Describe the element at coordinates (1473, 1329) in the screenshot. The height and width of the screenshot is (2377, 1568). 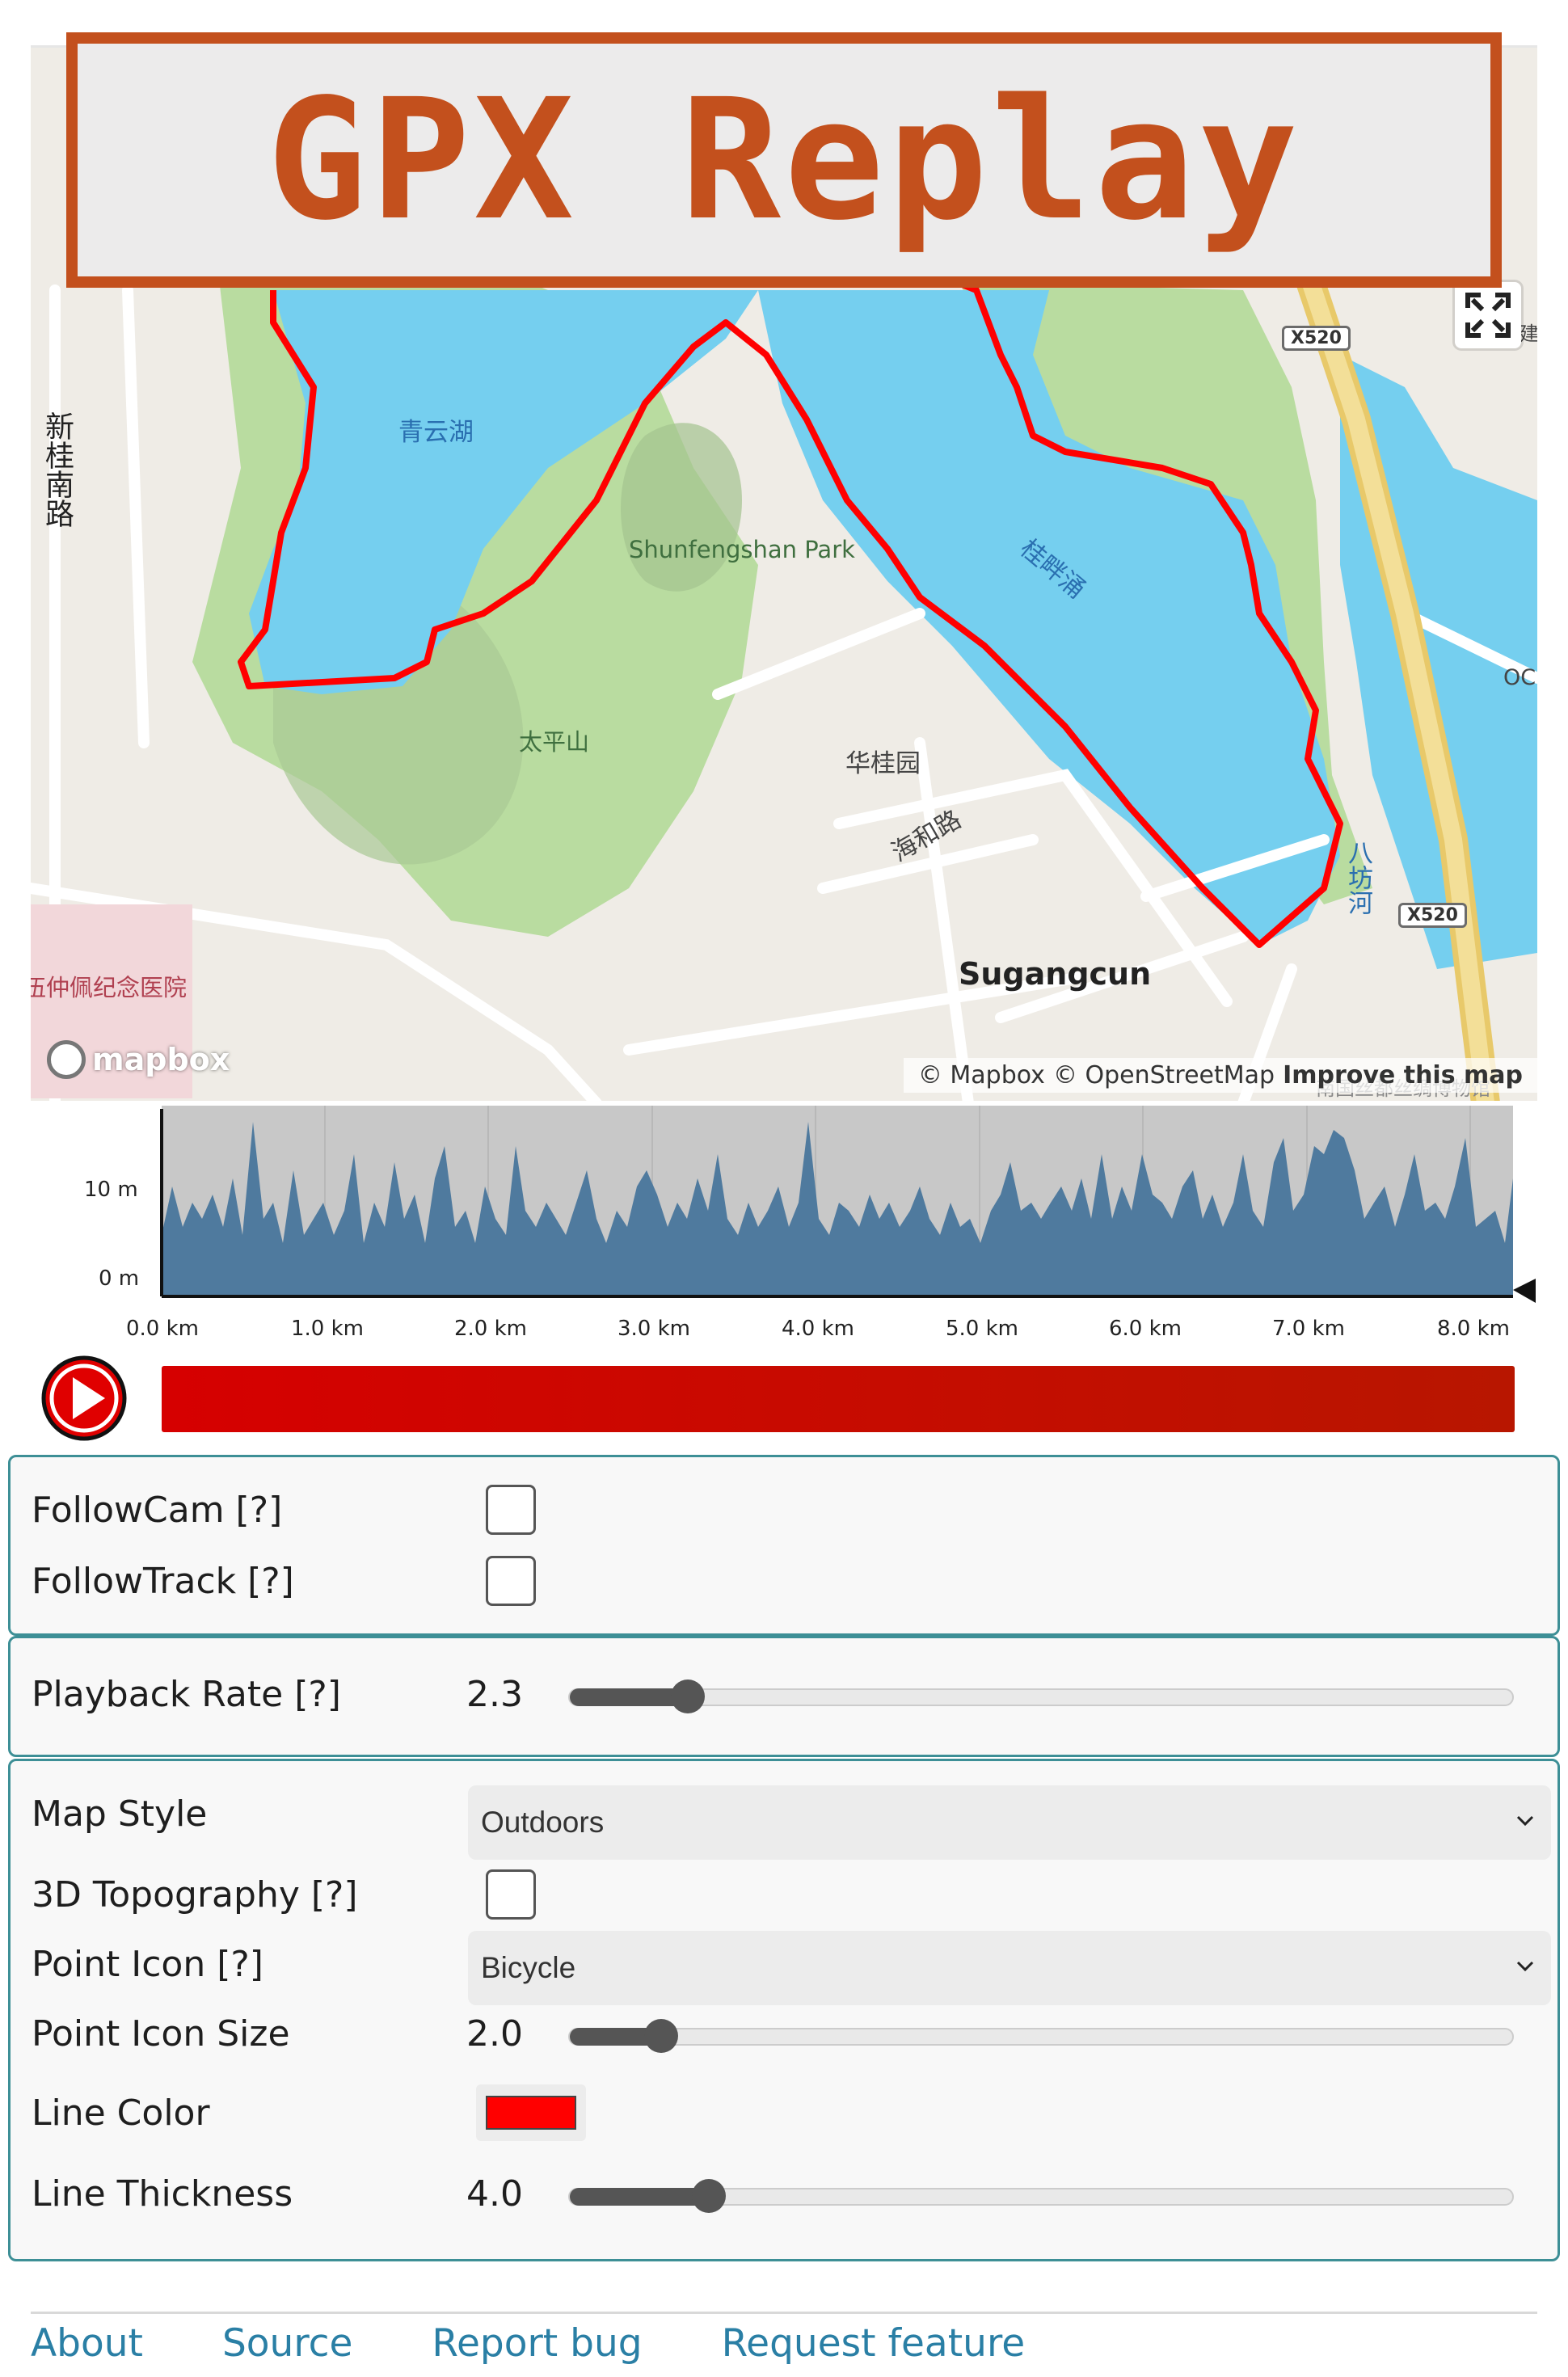
I see `x-tick-label: 8.0 km` at that location.